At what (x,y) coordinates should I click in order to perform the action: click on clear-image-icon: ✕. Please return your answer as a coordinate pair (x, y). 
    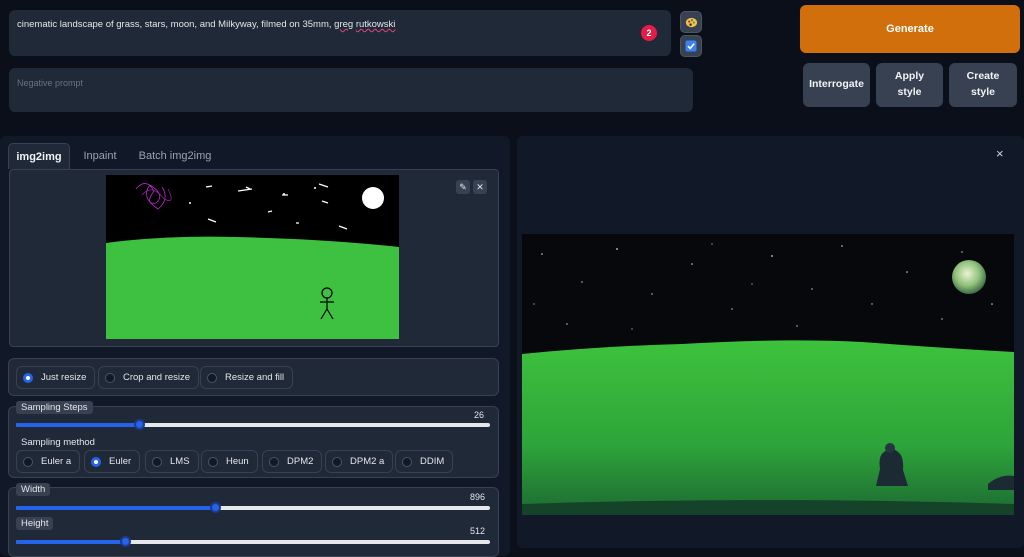
    Looking at the image, I should click on (480, 187).